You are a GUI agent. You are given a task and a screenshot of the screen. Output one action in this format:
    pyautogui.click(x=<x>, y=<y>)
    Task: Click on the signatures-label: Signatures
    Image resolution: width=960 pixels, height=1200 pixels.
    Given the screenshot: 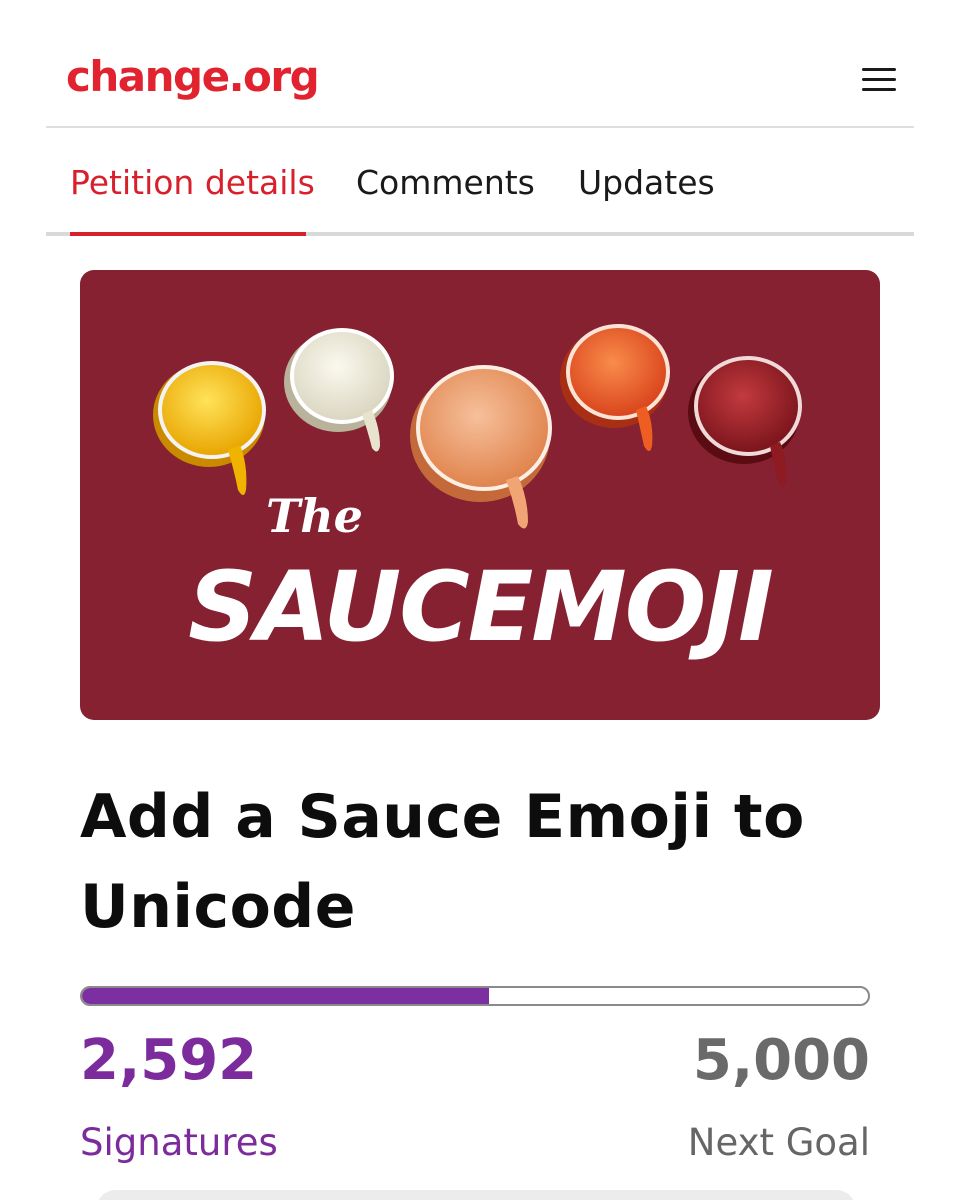 What is the action you would take?
    pyautogui.click(x=179, y=1142)
    